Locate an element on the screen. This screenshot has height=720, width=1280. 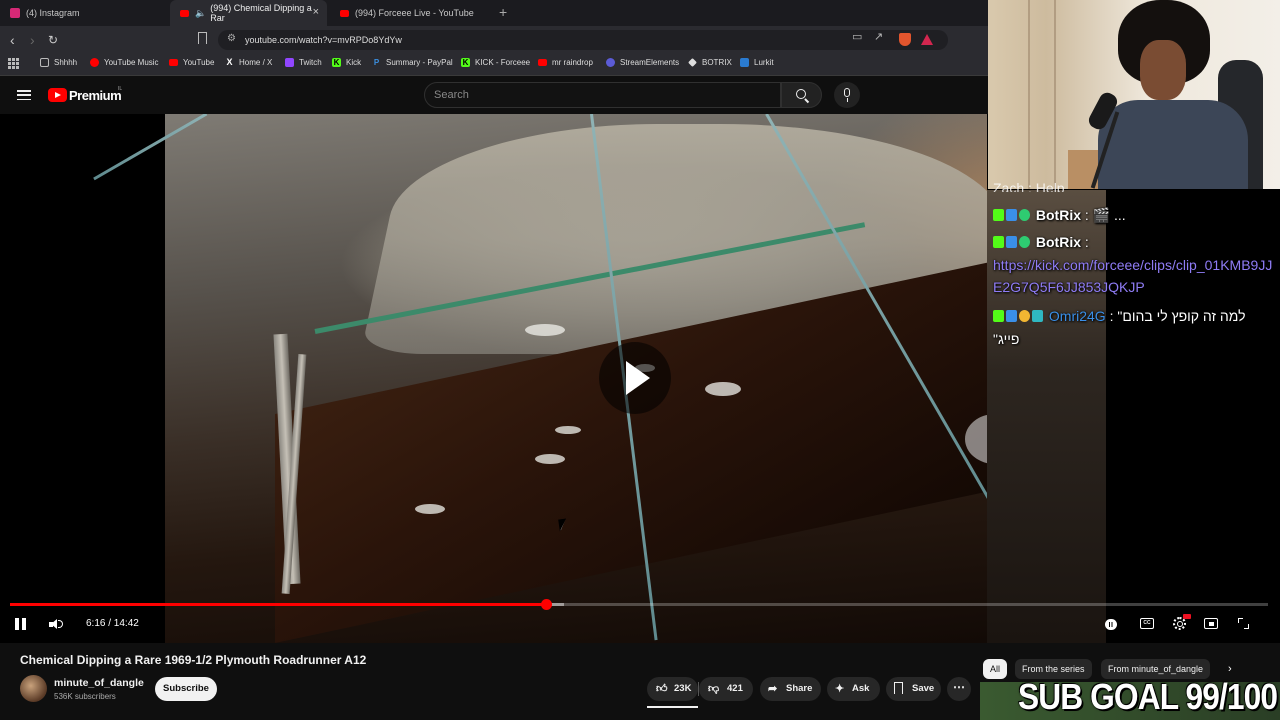
bookmark-youtube-music: YouTube Music is located at coordinates (124, 62).